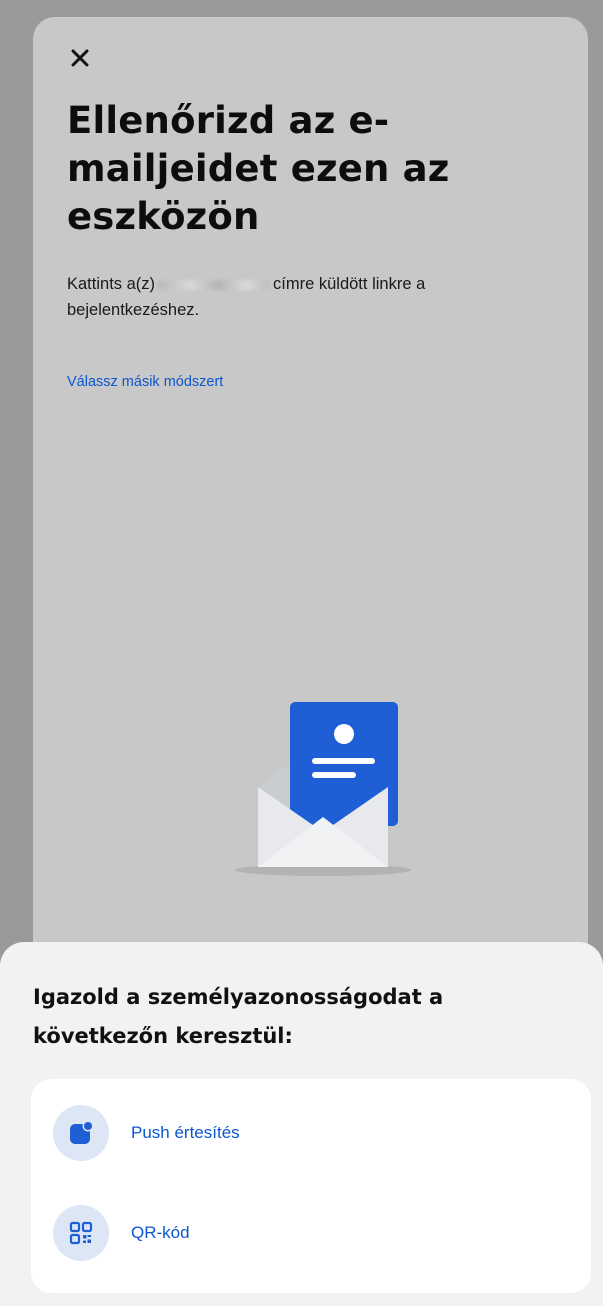 This screenshot has height=1306, width=603. What do you see at coordinates (81, 1233) in the screenshot?
I see `qr-code-icon` at bounding box center [81, 1233].